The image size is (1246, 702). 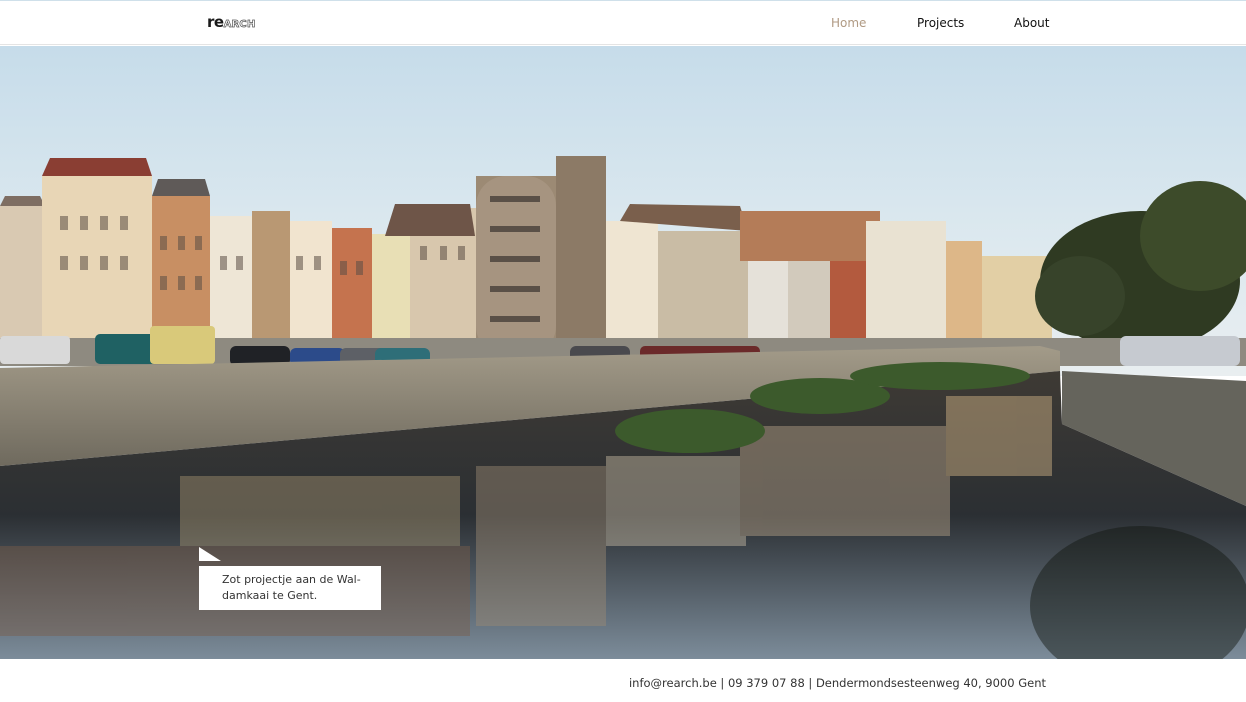 What do you see at coordinates (1031, 23) in the screenshot?
I see `nav-about-link: About` at bounding box center [1031, 23].